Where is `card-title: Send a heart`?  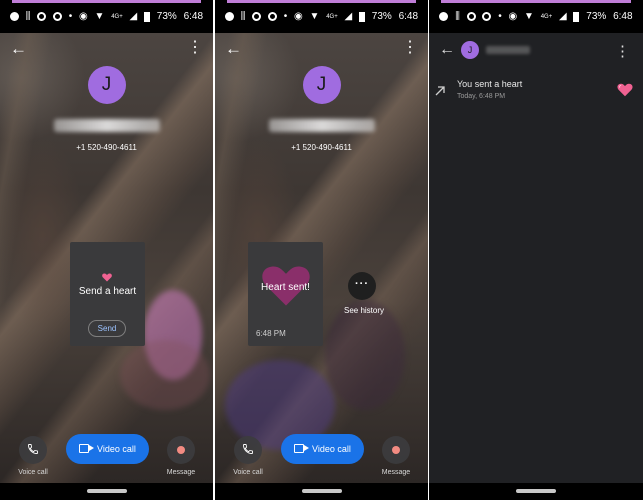
card-title: Send a heart is located at coordinates (107, 291).